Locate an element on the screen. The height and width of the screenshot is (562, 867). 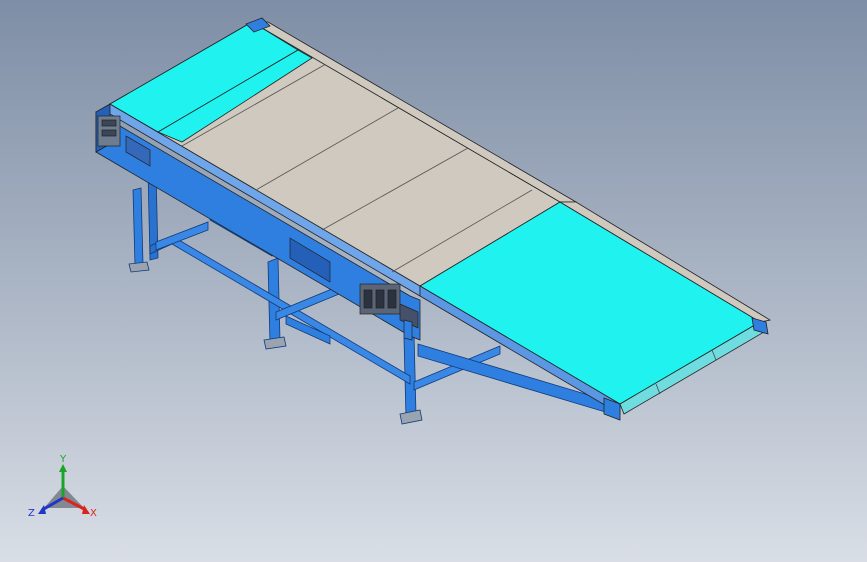
y-axis-label: Y is located at coordinates (63, 459).